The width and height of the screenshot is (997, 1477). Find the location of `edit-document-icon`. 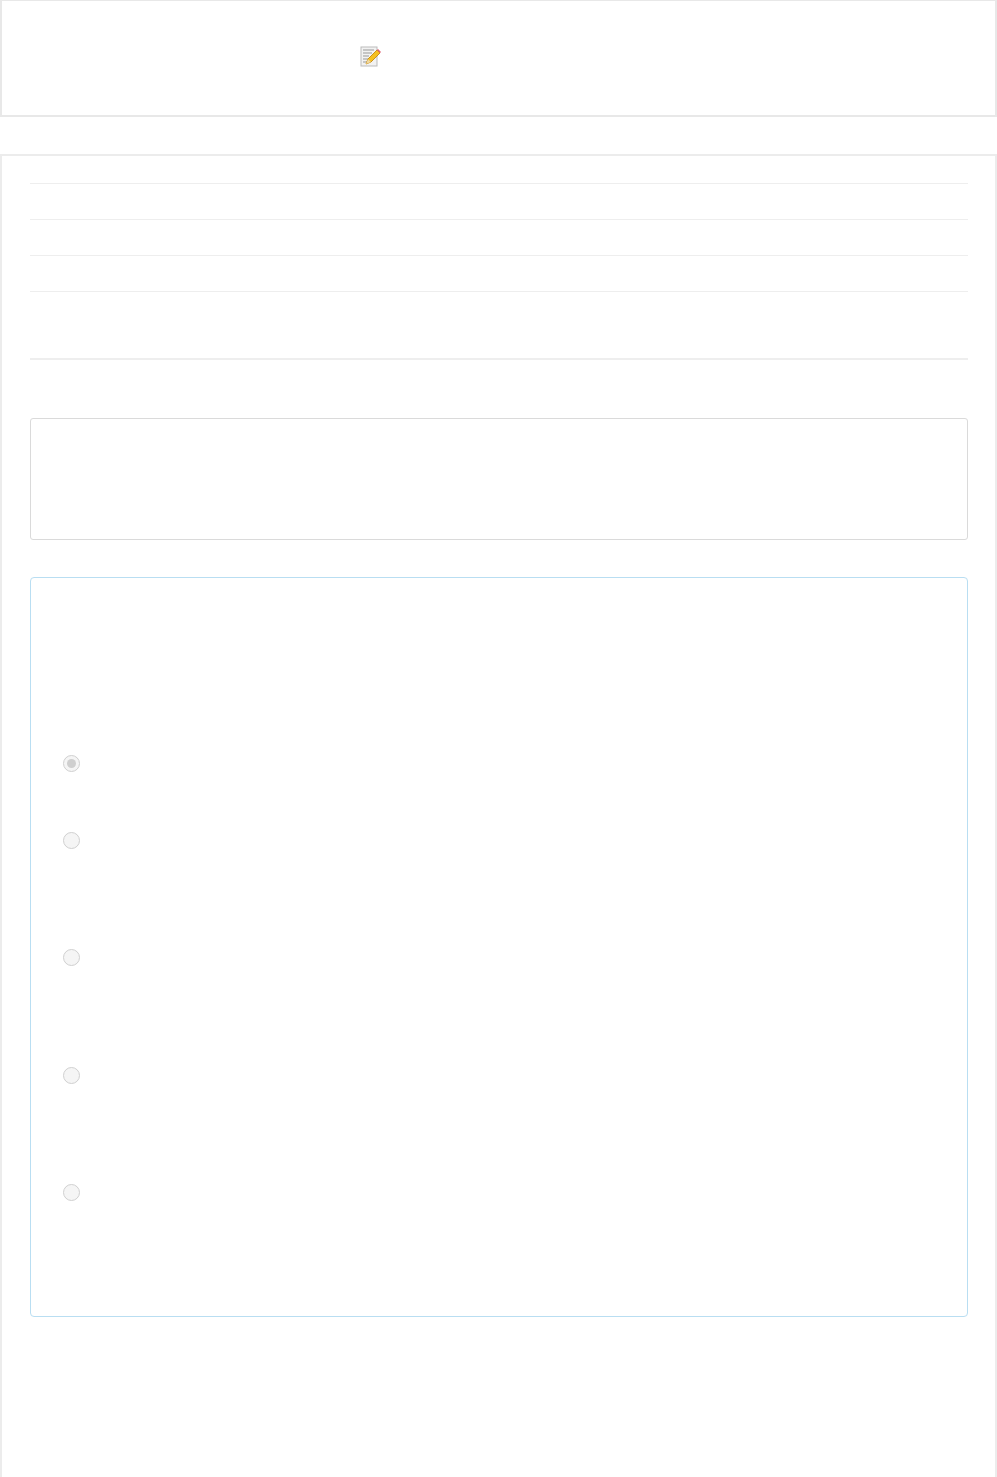

edit-document-icon is located at coordinates (370, 56).